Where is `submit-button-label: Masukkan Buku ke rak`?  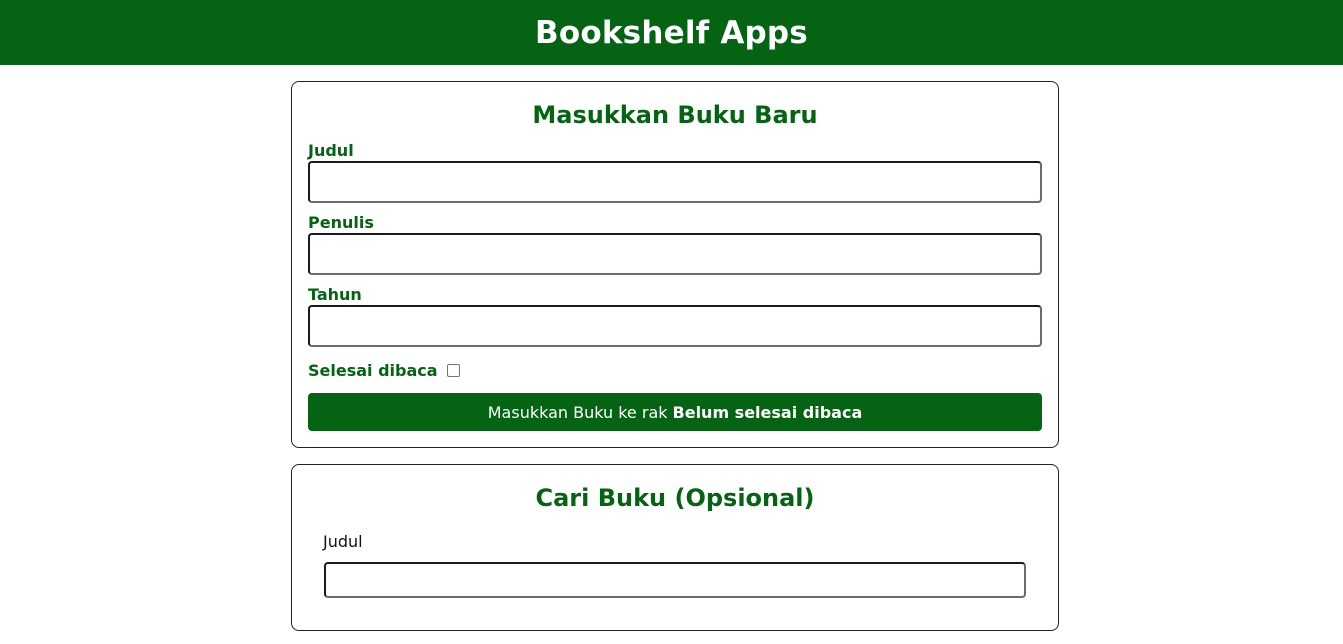 submit-button-label: Masukkan Buku ke rak is located at coordinates (577, 412).